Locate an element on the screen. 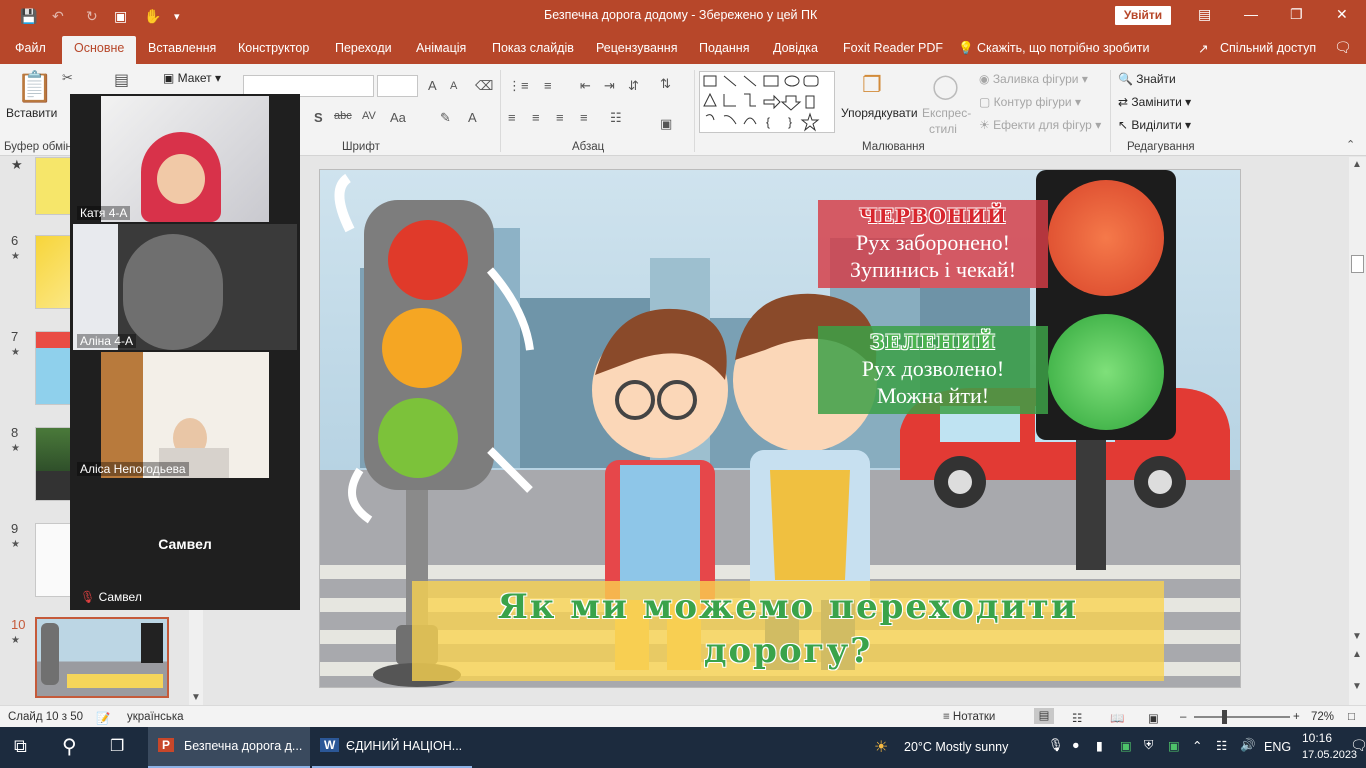 The width and height of the screenshot is (1366, 768). touch-mode-icon: ✋ is located at coordinates (152, 16).